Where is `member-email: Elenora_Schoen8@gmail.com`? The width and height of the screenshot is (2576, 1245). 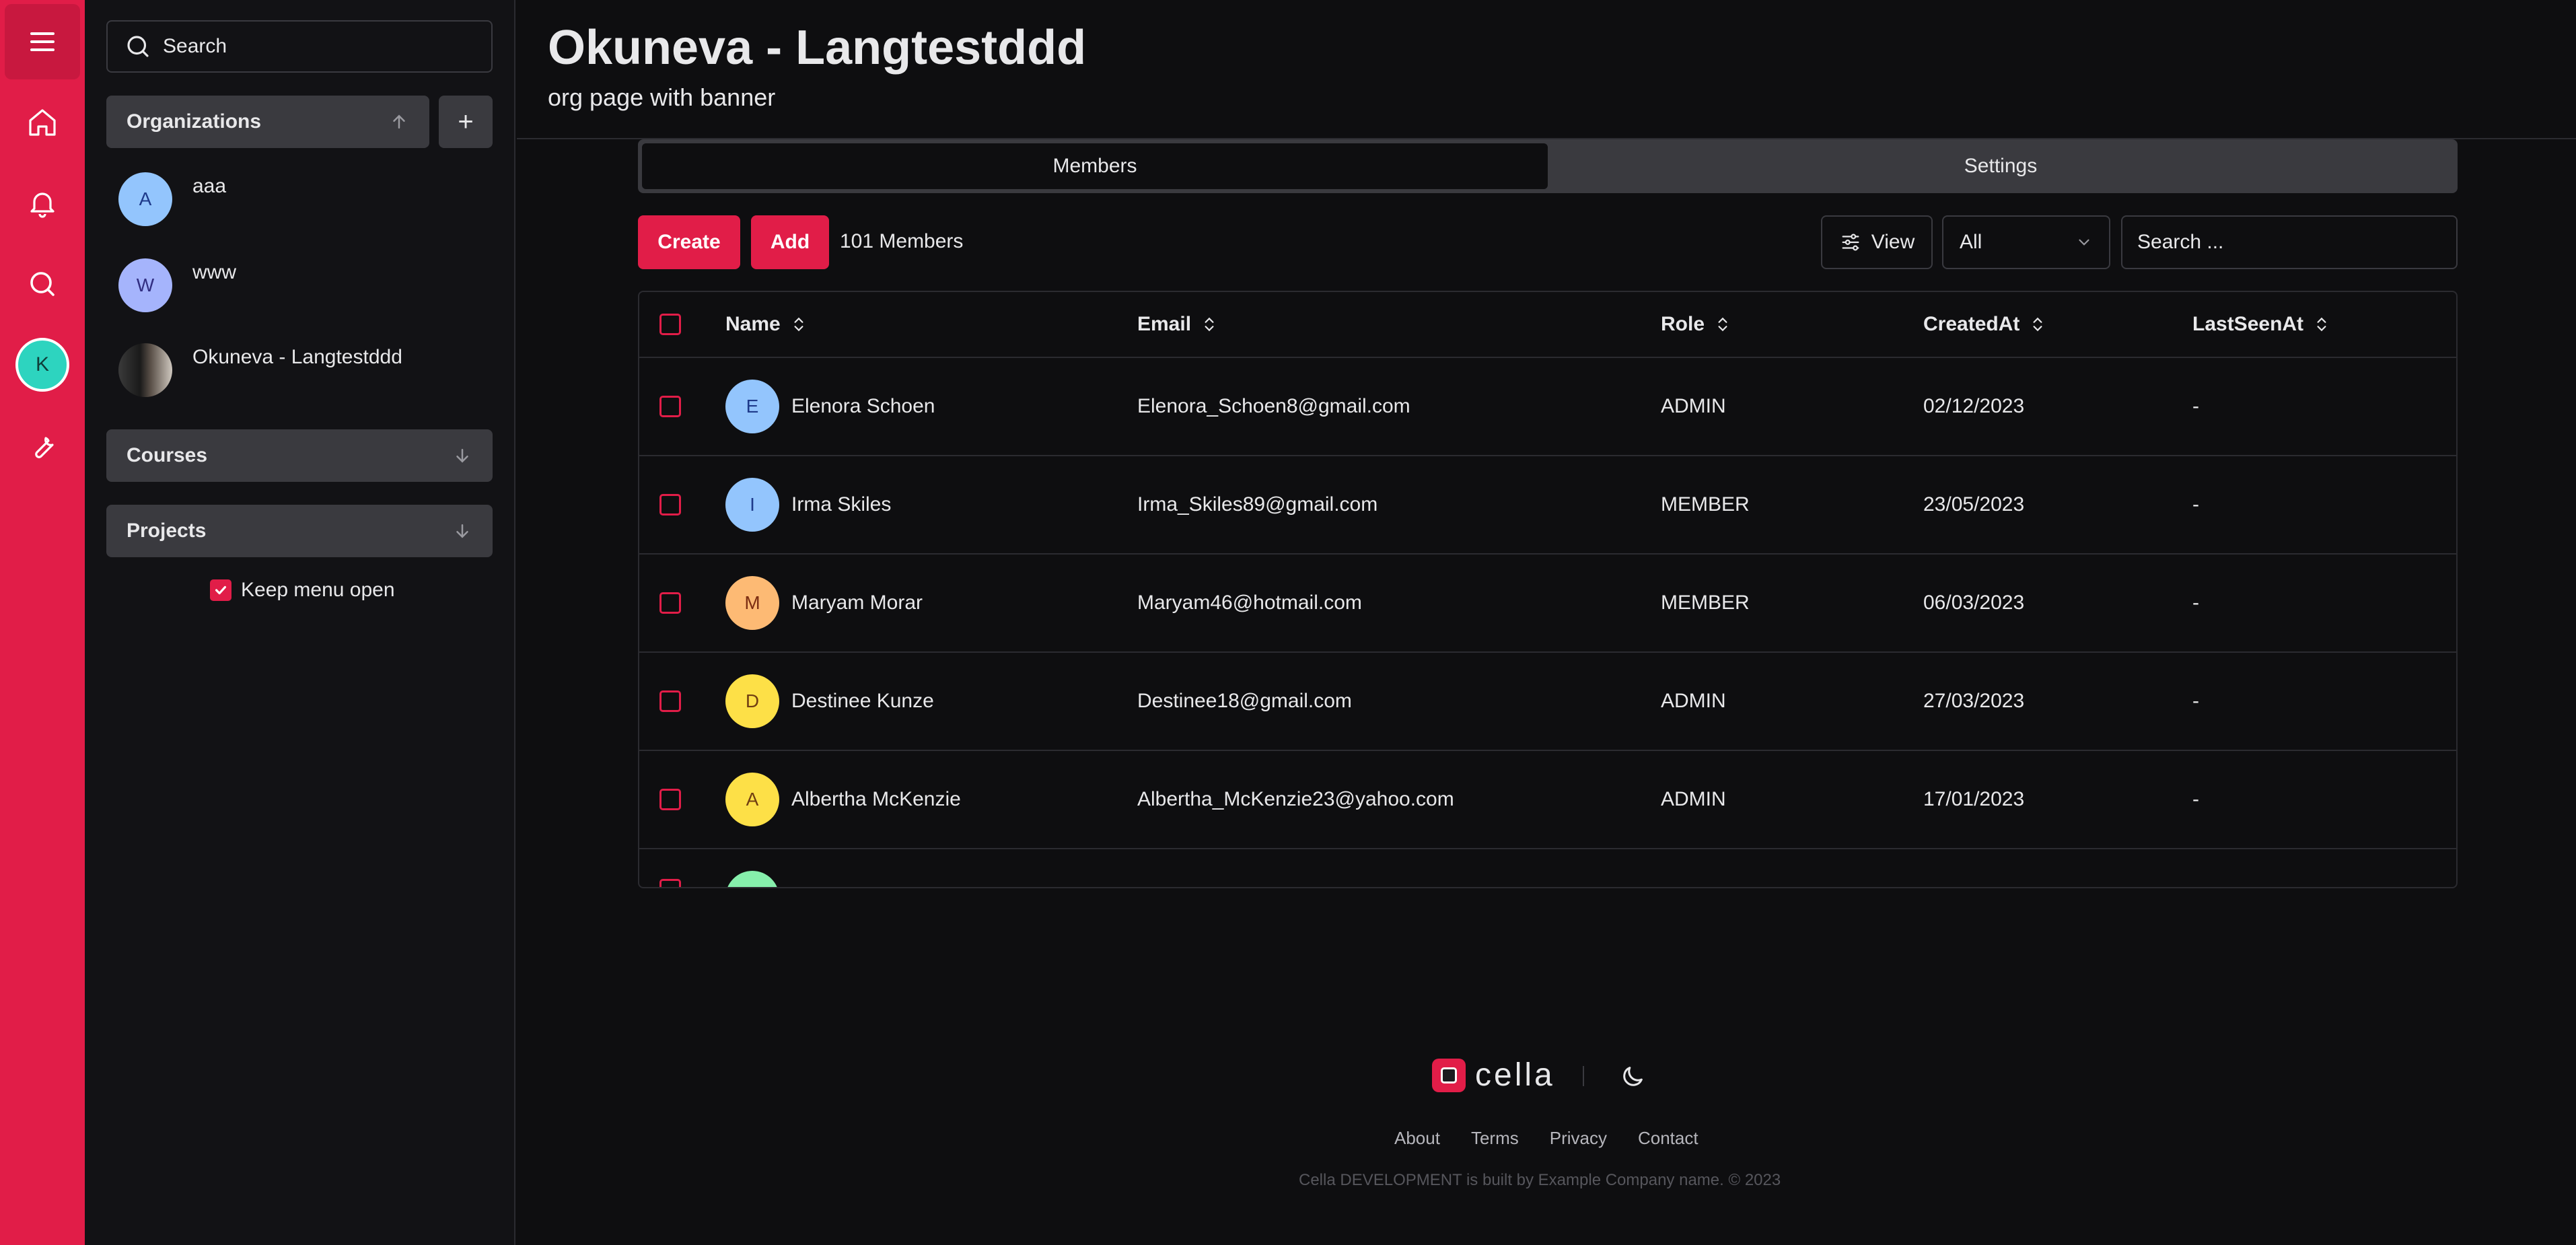 member-email: Elenora_Schoen8@gmail.com is located at coordinates (1273, 406).